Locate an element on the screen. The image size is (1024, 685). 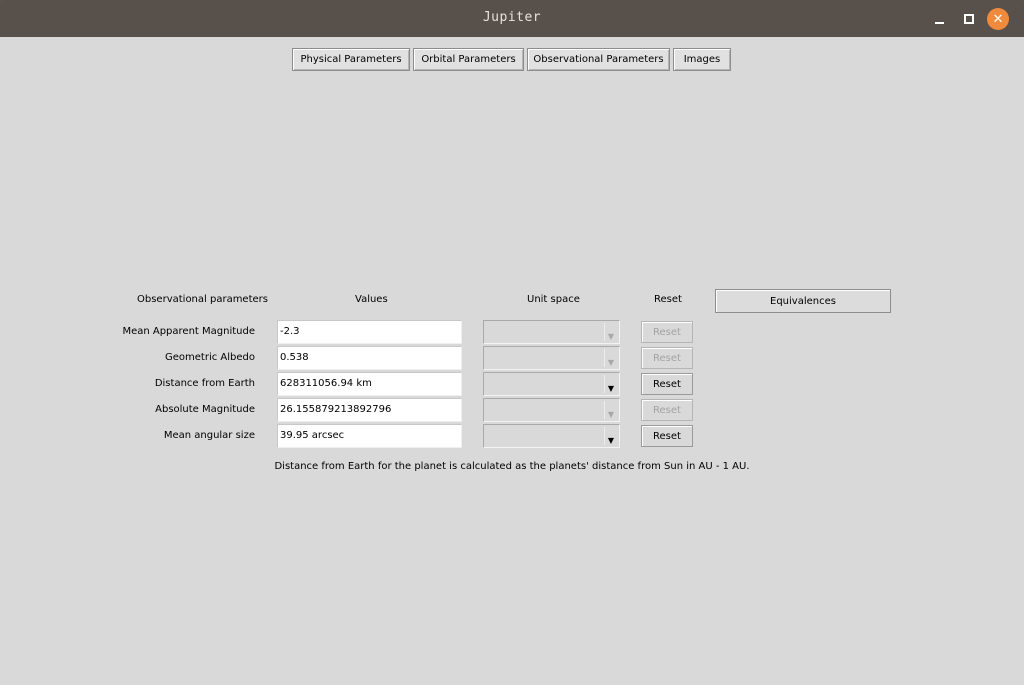
absolute-magnitude-unit-select: ▼ is located at coordinates (551, 410).